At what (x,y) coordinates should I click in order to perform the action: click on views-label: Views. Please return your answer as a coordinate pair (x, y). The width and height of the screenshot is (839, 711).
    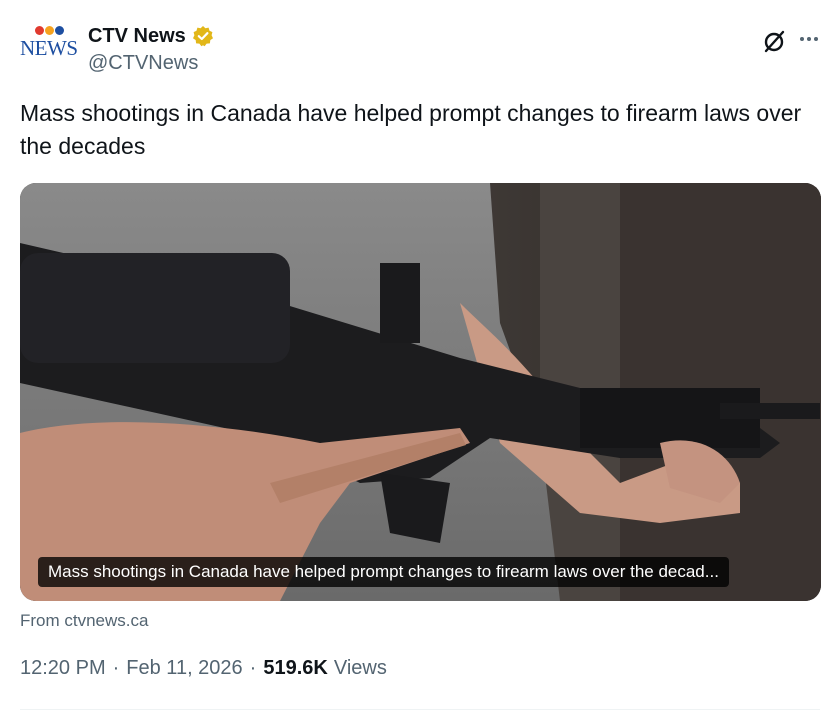
    Looking at the image, I should click on (360, 668).